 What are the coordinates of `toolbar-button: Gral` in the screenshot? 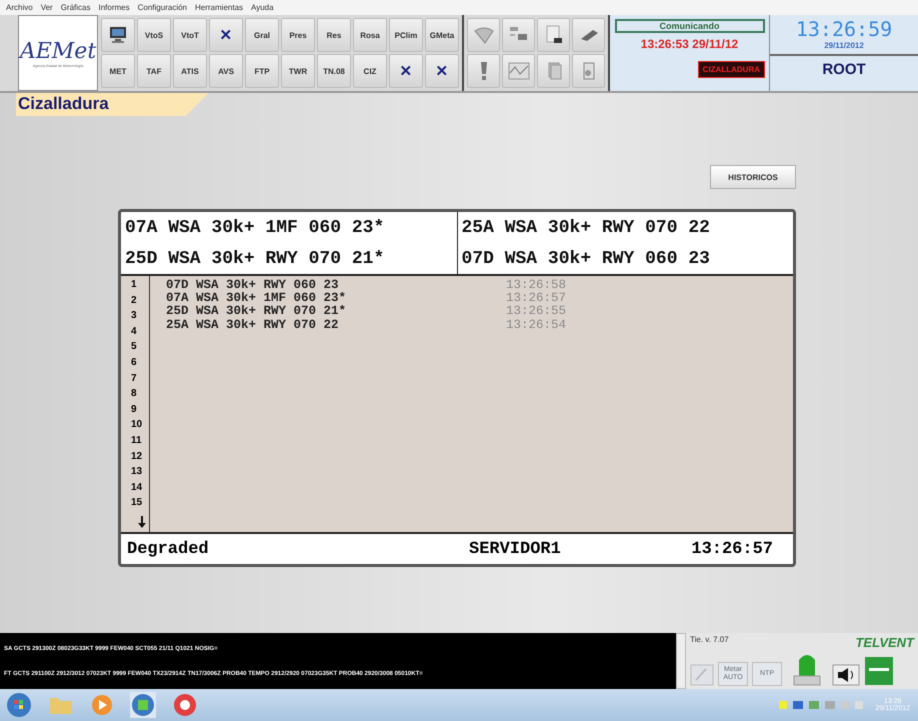 It's located at (262, 35).